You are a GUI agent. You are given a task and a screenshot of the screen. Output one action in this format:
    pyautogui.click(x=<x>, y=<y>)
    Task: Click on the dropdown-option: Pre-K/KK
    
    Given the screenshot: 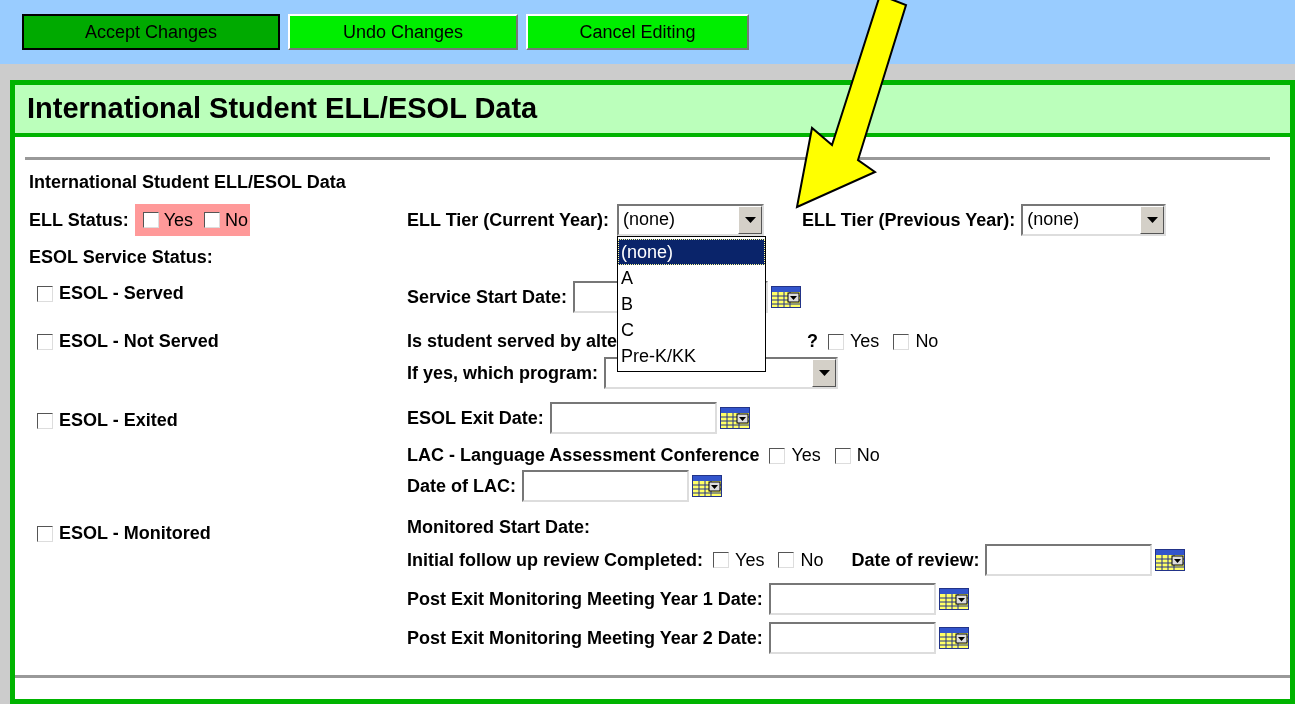 What is the action you would take?
    pyautogui.click(x=692, y=356)
    